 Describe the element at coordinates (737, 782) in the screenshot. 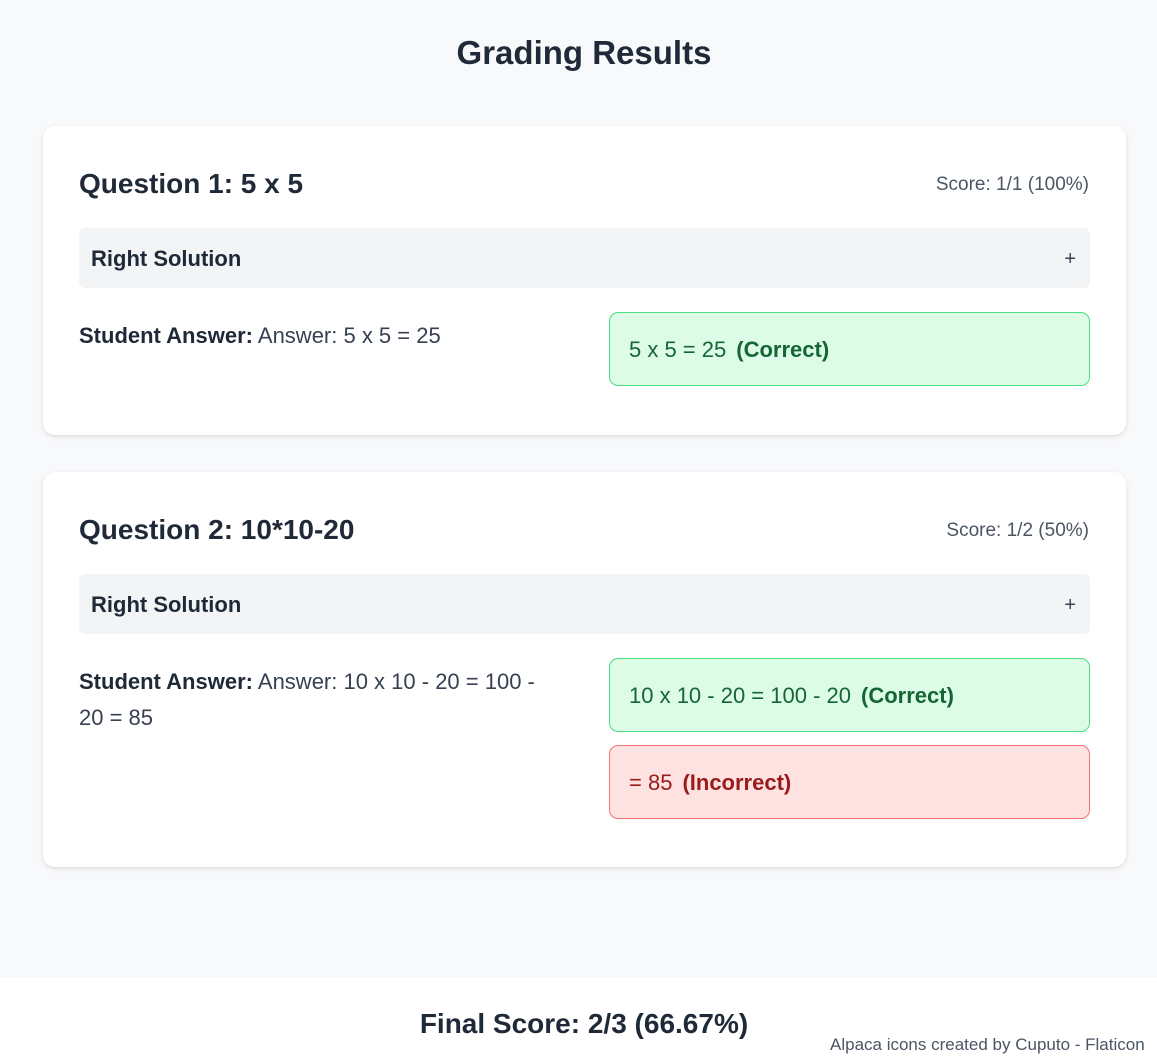

I see `step-status: (Incorrect)` at that location.